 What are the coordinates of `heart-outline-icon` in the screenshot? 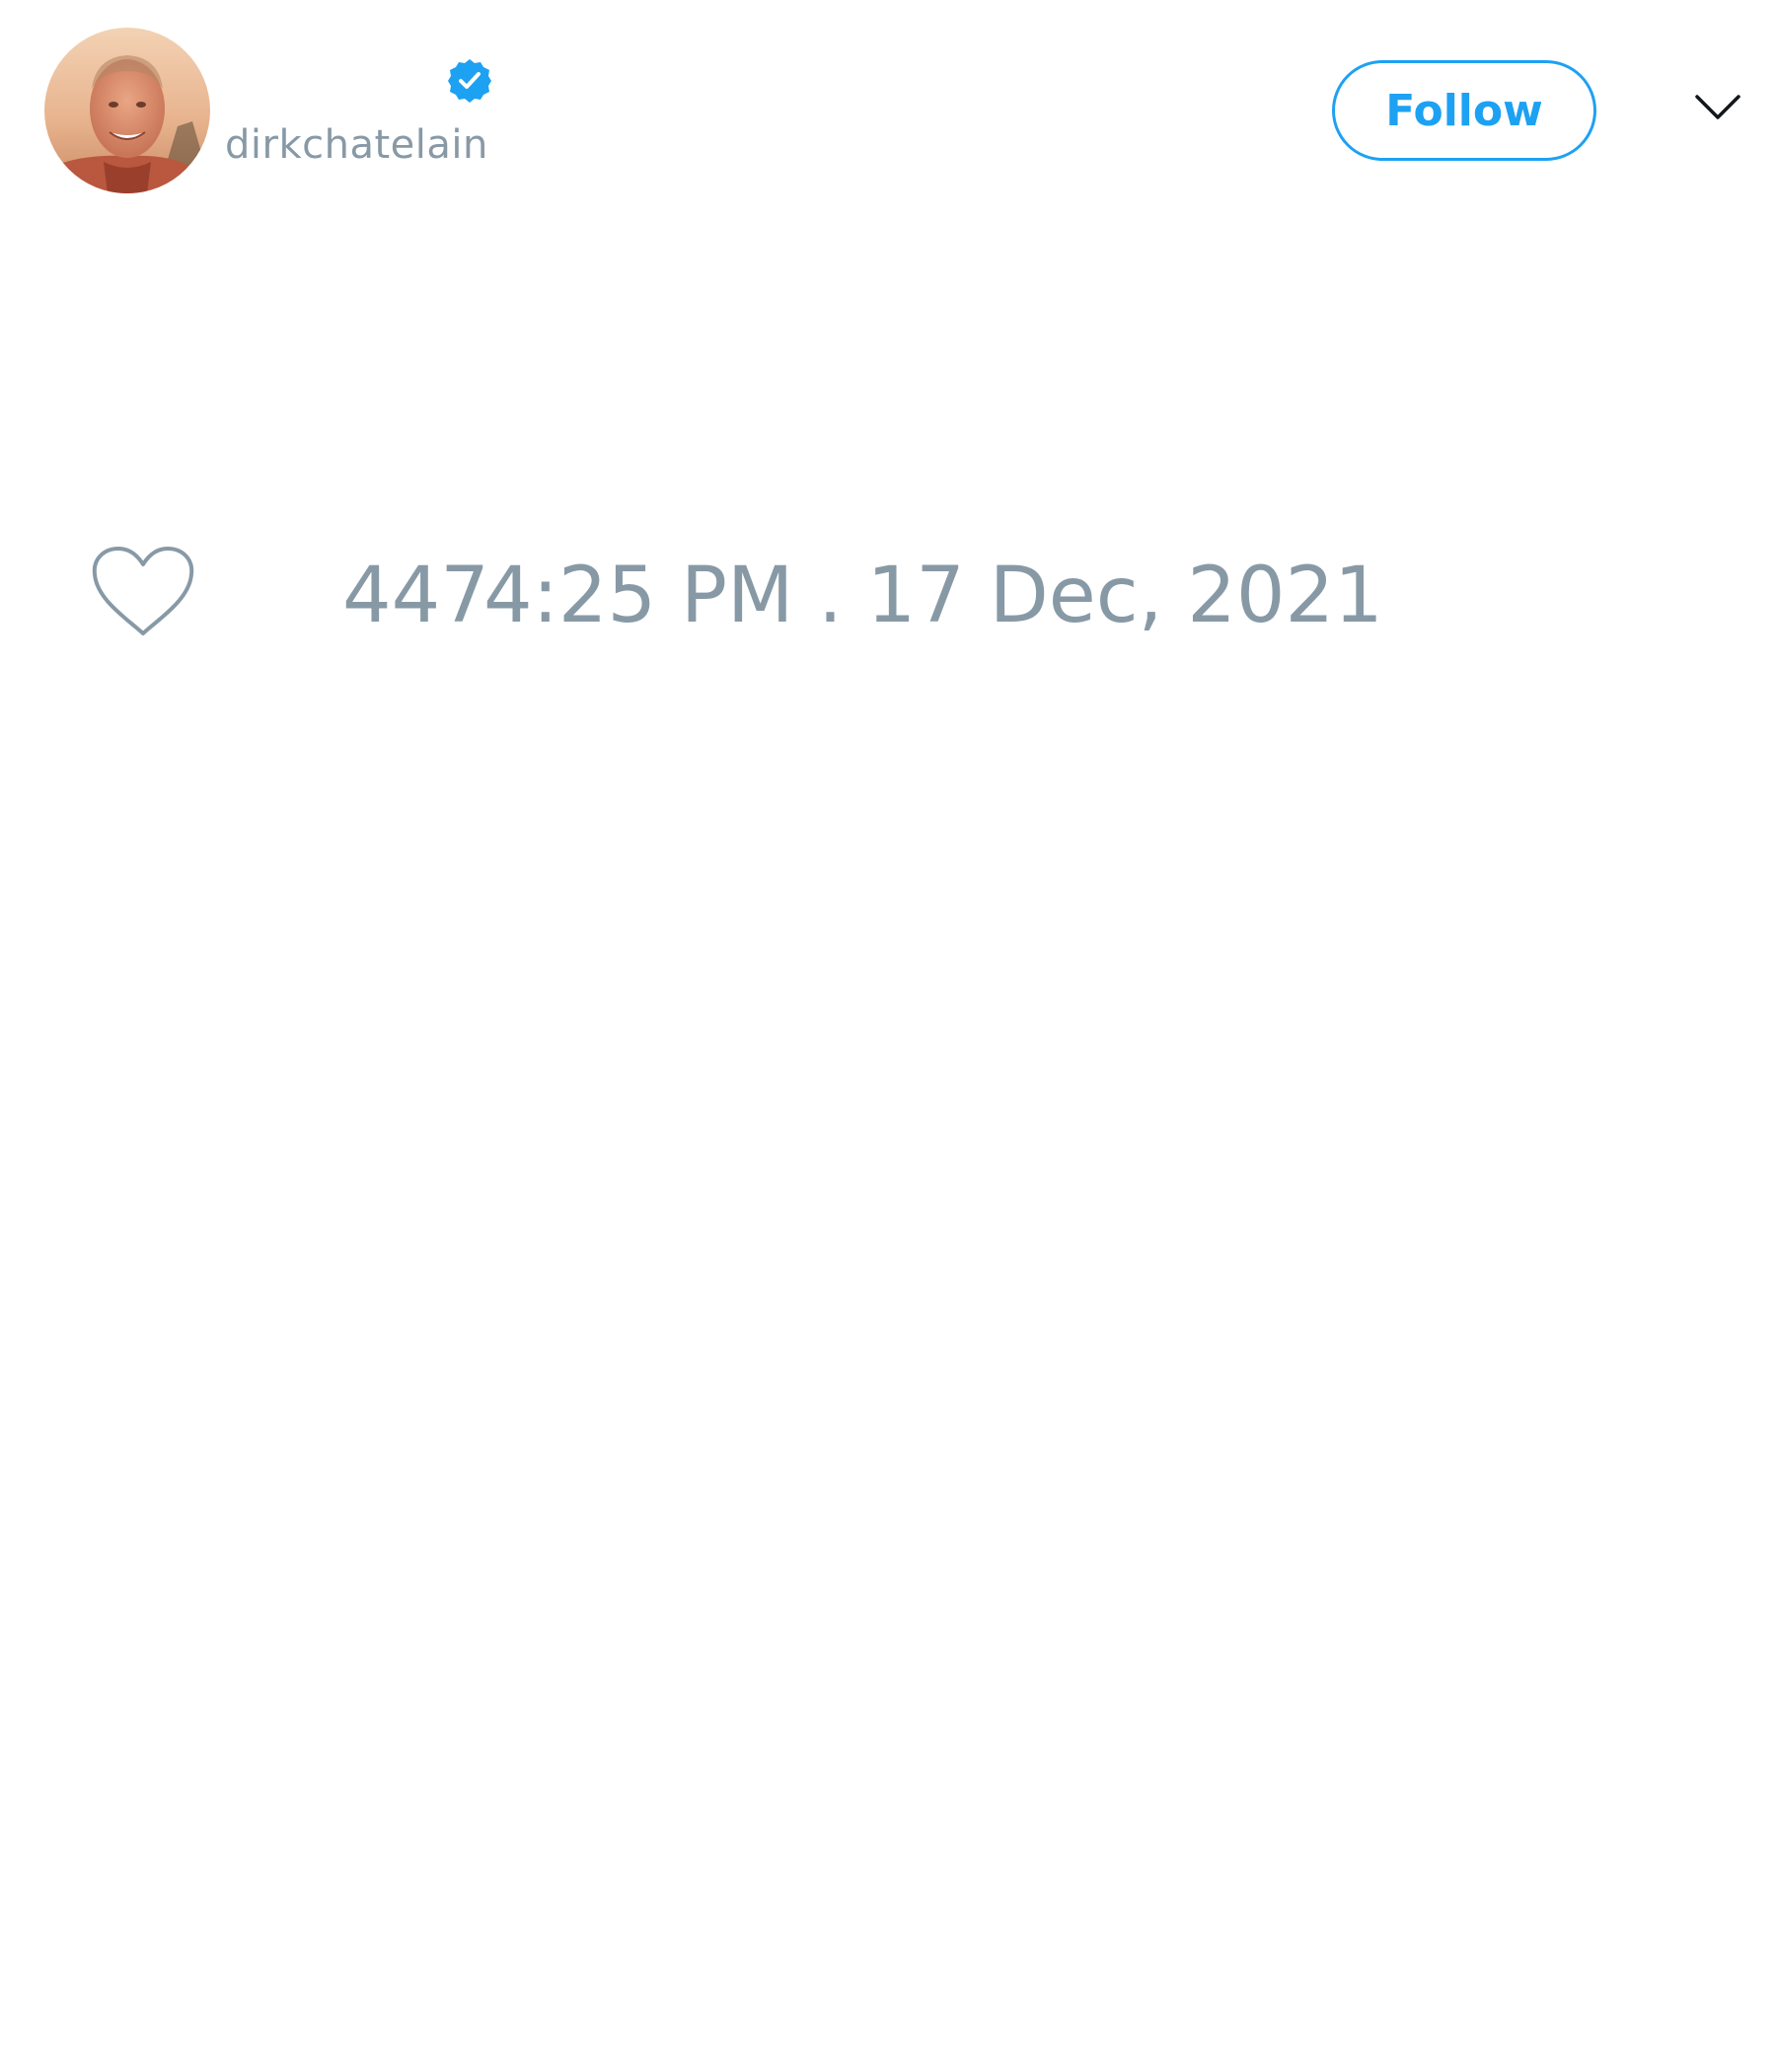 It's located at (143, 592).